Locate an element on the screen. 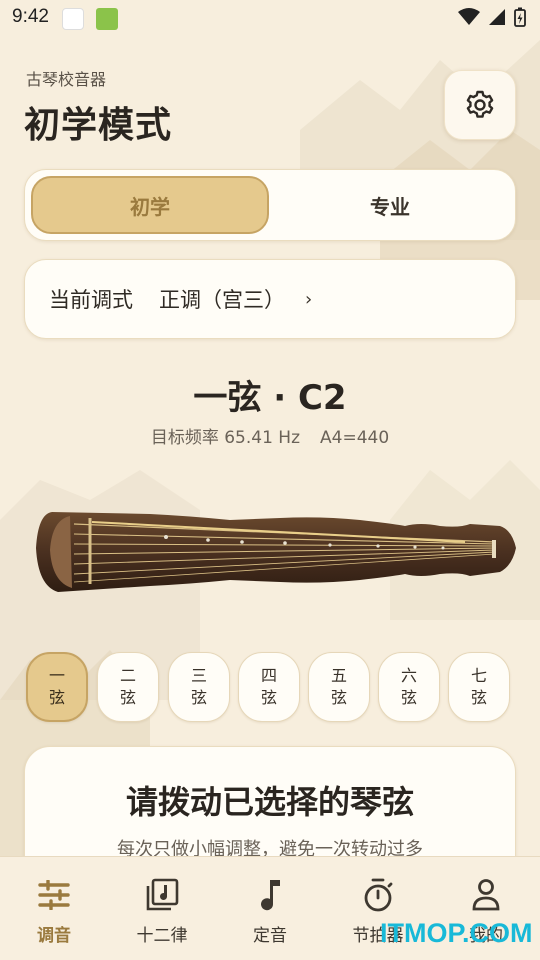  nav-label: 十二律 is located at coordinates (162, 936).